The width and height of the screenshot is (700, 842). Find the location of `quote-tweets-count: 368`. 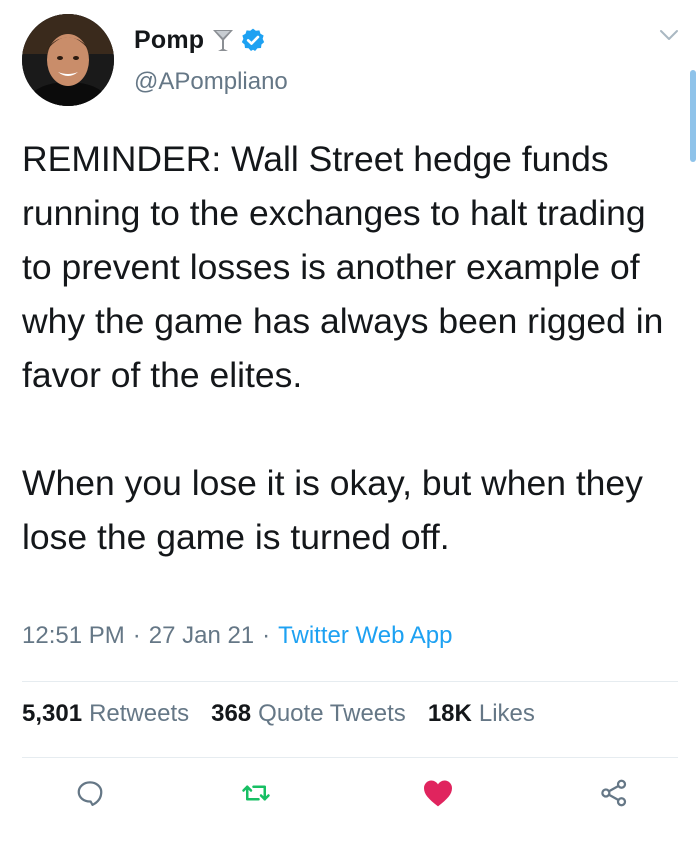

quote-tweets-count: 368 is located at coordinates (231, 713).